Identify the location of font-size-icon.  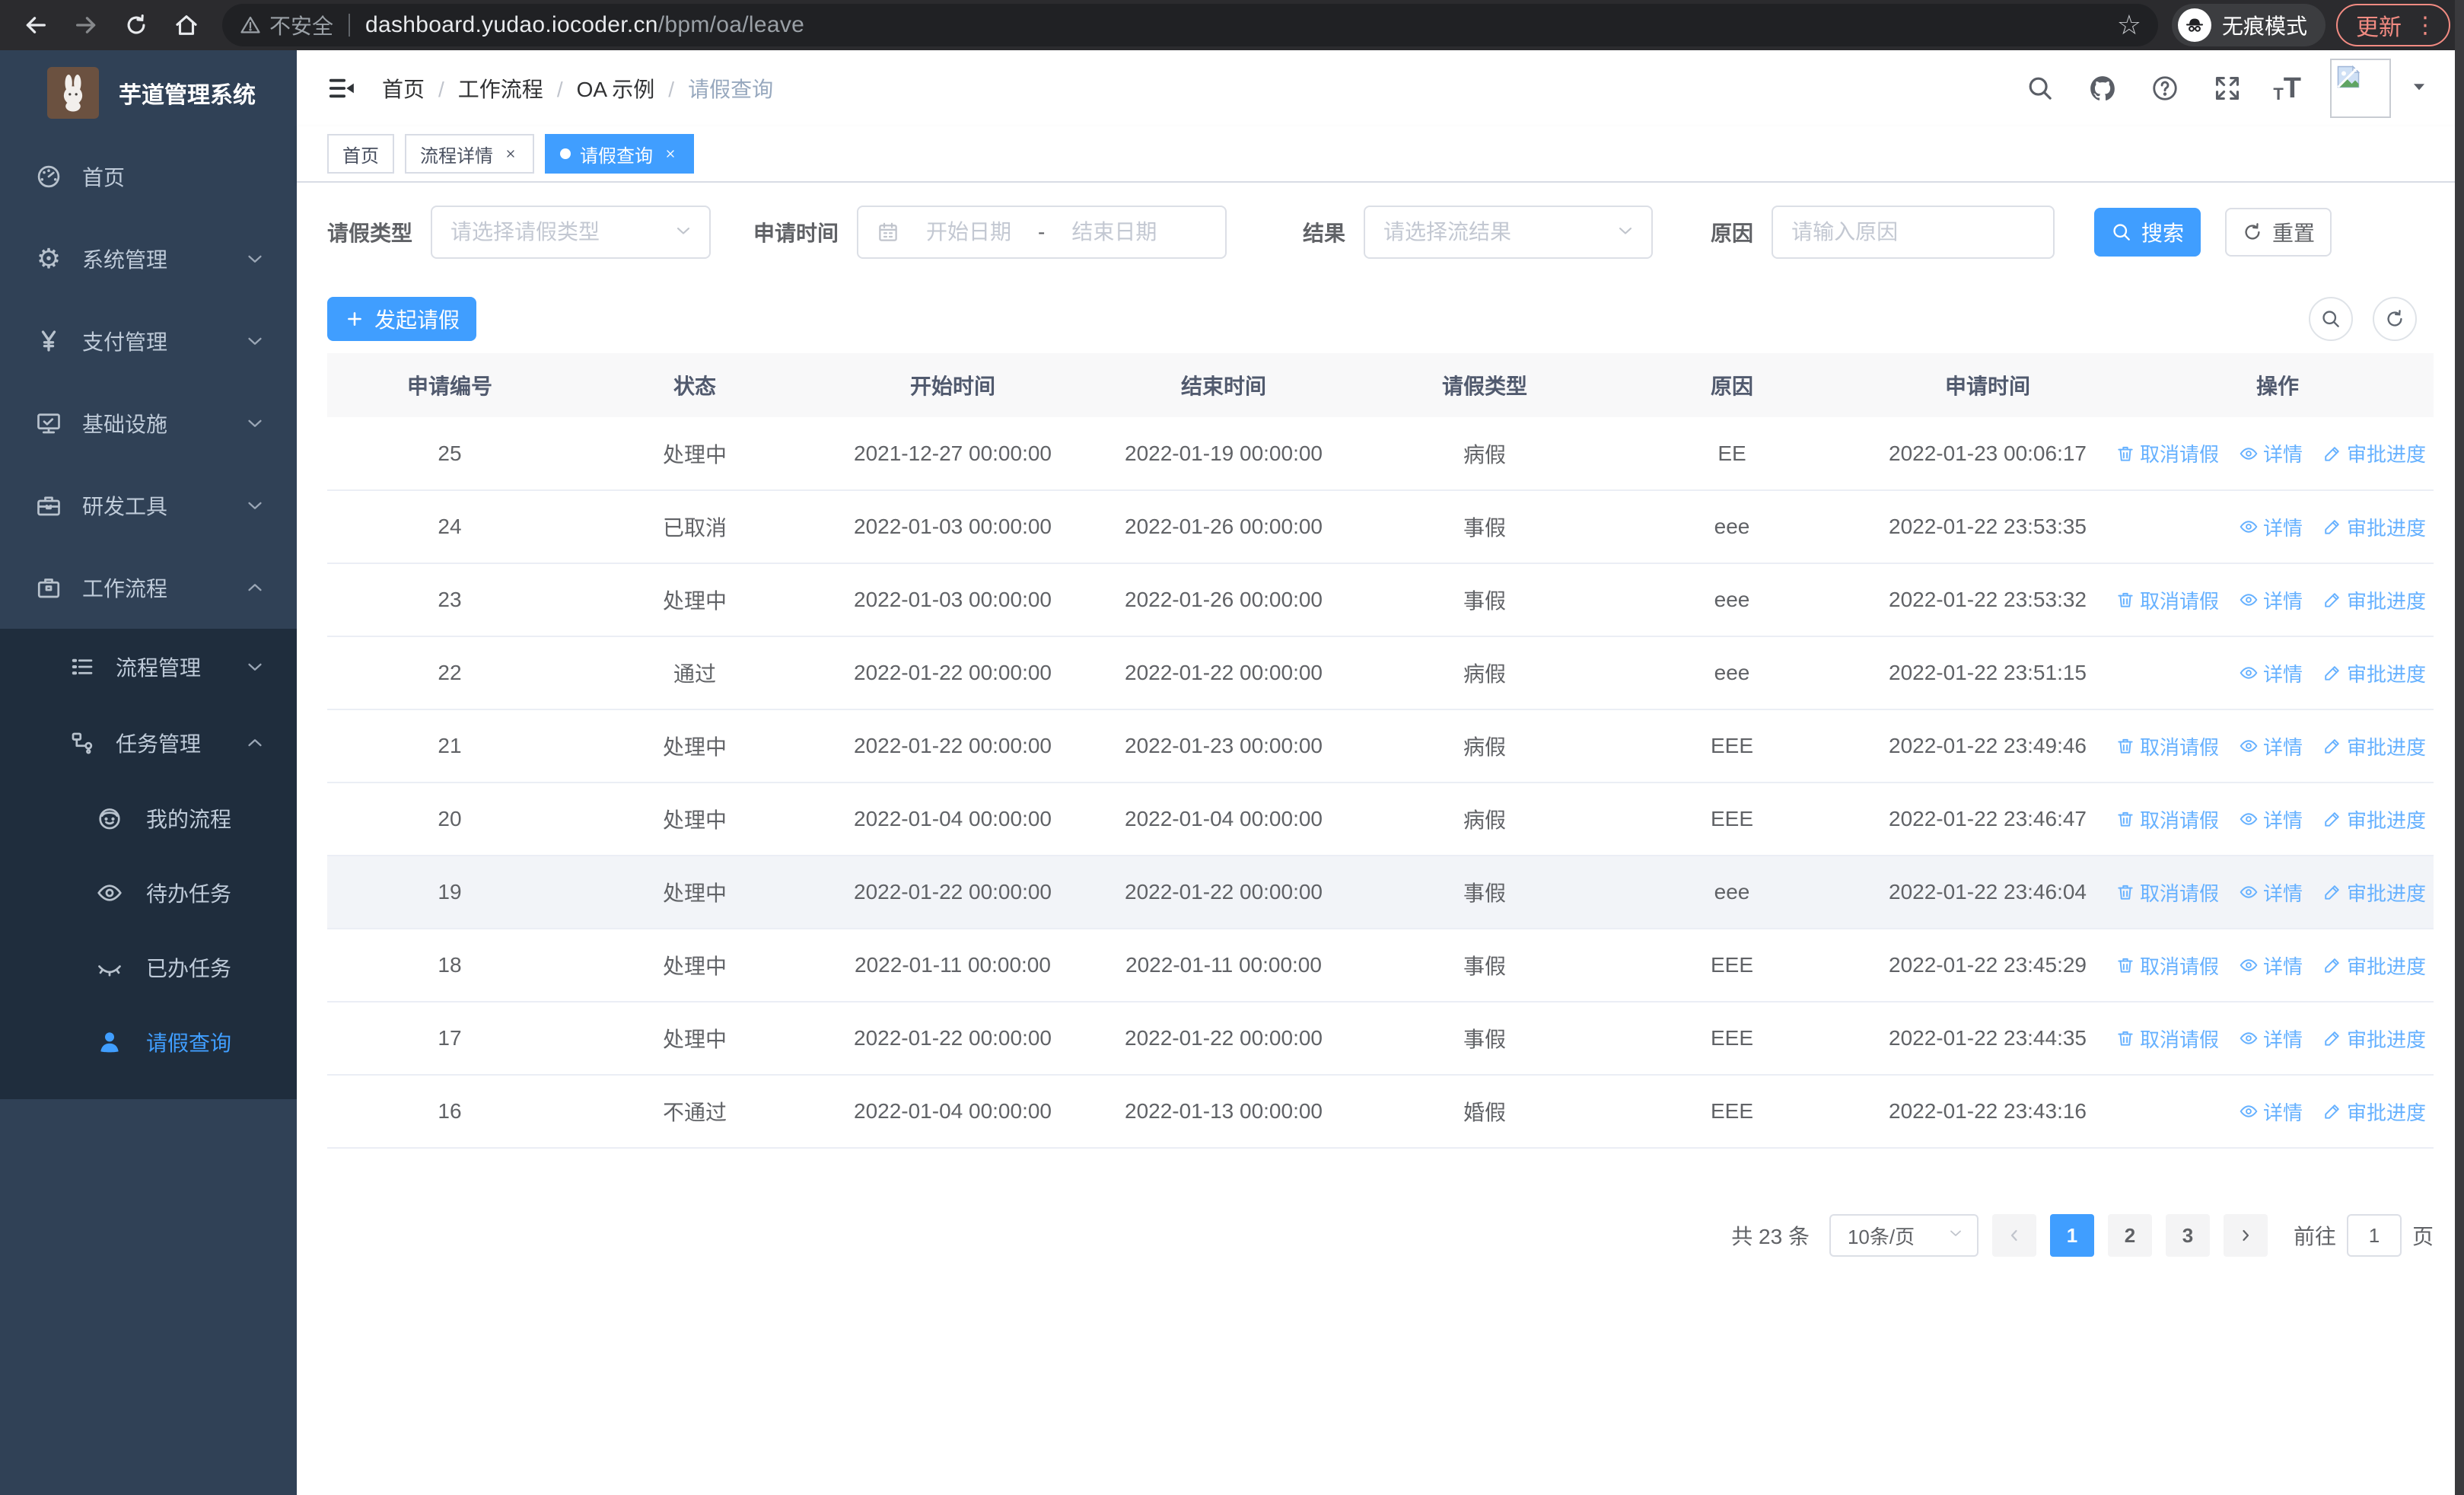
(2287, 89).